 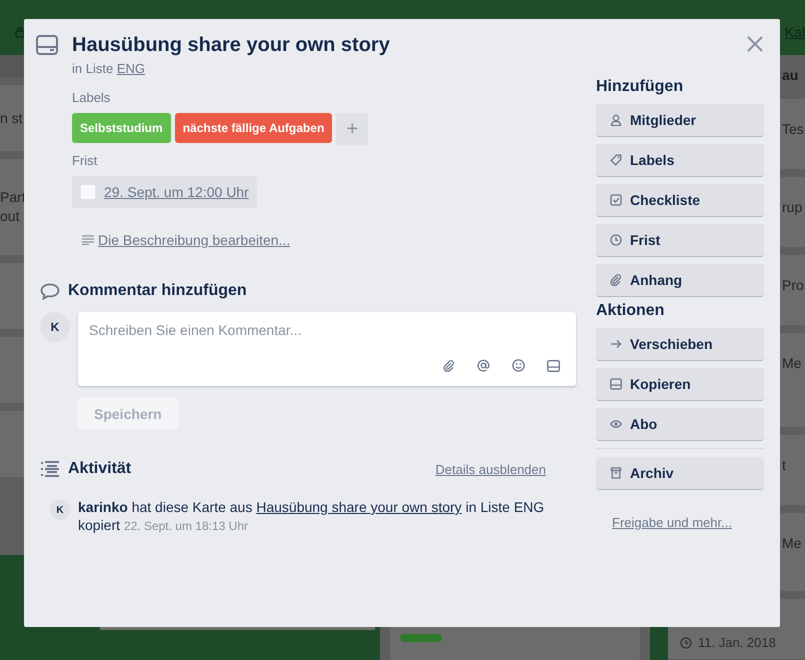 I want to click on arrow-icon, so click(x=616, y=344).